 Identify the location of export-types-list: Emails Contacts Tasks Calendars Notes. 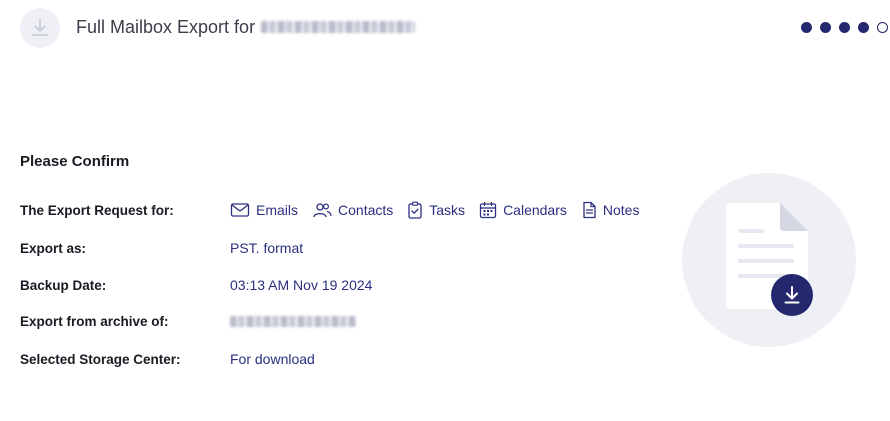
(434, 210).